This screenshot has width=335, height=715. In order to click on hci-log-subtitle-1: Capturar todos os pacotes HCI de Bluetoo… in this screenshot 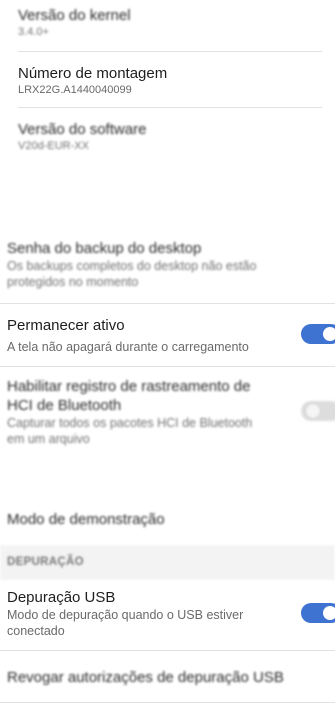, I will do `click(130, 423)`.